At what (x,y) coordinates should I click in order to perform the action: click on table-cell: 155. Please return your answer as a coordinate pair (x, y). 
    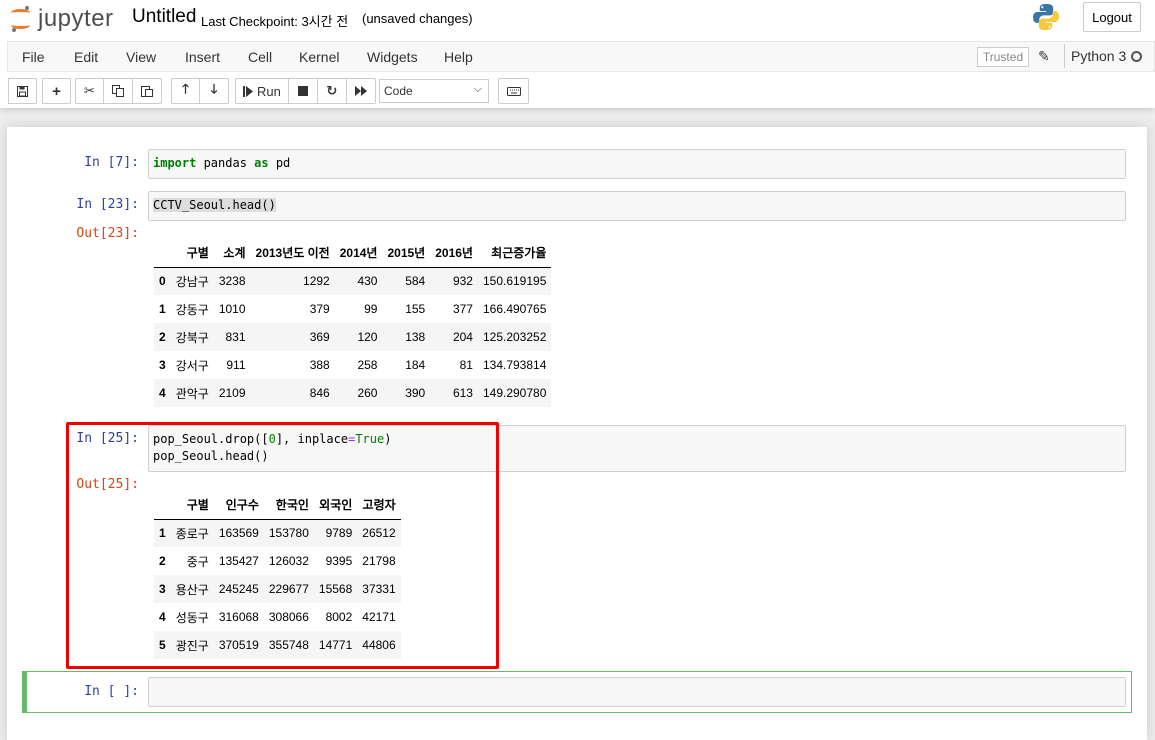
    Looking at the image, I should click on (415, 309).